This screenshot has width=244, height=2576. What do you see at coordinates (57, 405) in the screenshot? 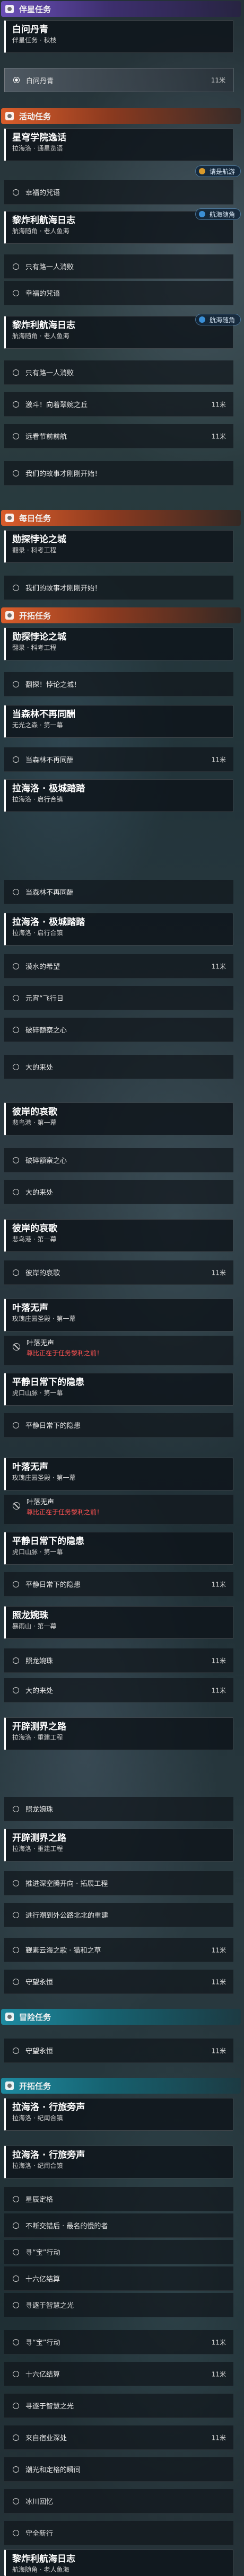
I see `objective-text: 激斗！向着翠婉之丘` at bounding box center [57, 405].